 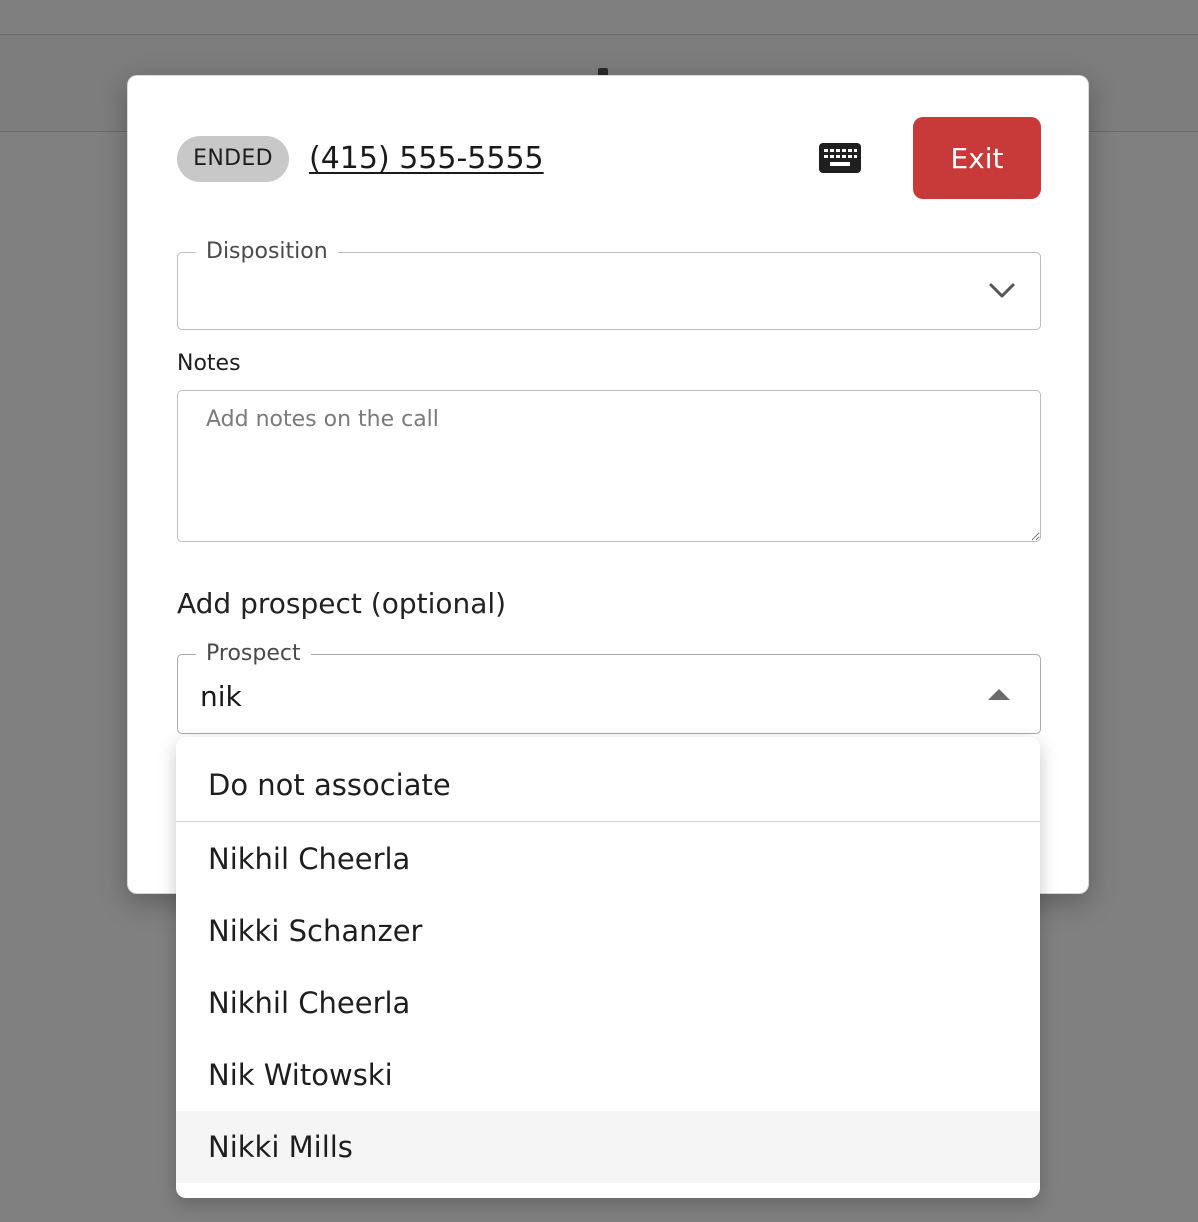 I want to click on call-status-badge: ENDED, so click(x=233, y=159).